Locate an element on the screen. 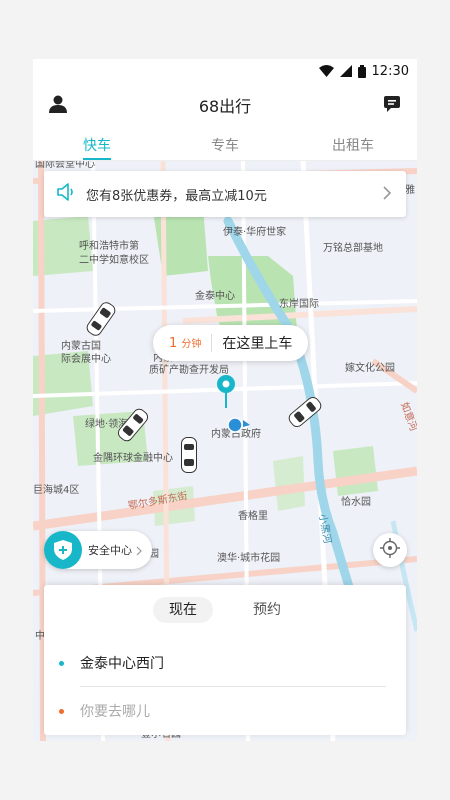 The image size is (450, 800). pickup-dot is located at coordinates (61, 663).